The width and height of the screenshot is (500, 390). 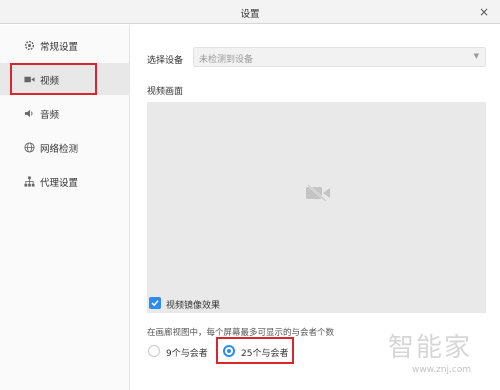 I want to click on speaker-icon, so click(x=28, y=113).